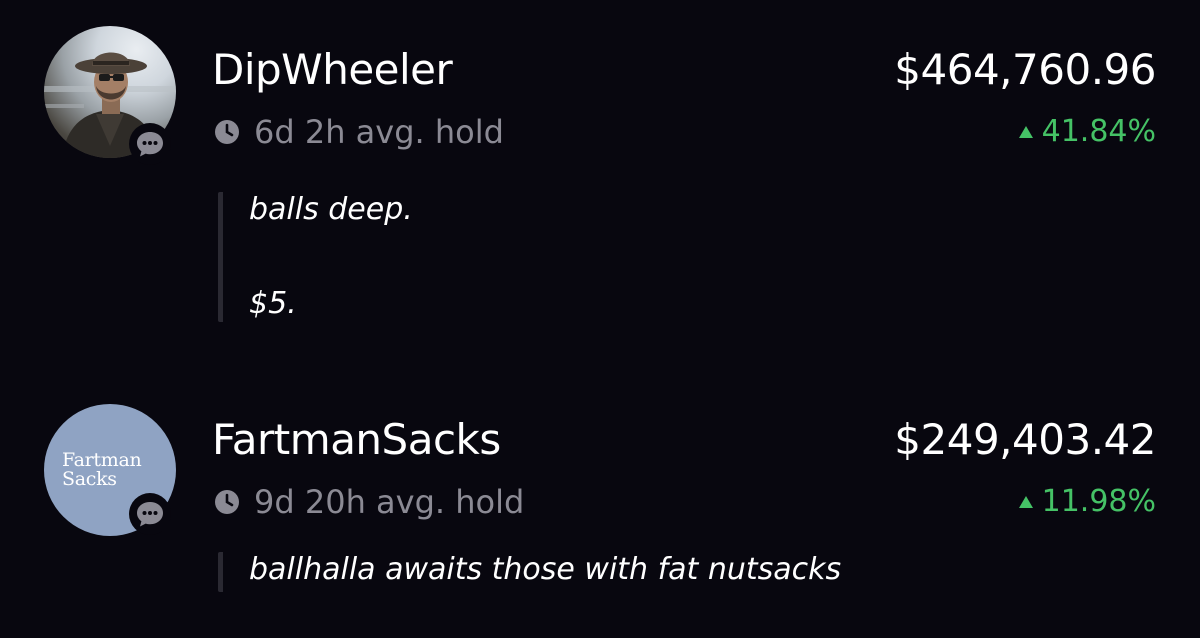 This screenshot has width=1200, height=638. What do you see at coordinates (389, 502) in the screenshot?
I see `avg-hold-text: 9d 20h avg. hold` at bounding box center [389, 502].